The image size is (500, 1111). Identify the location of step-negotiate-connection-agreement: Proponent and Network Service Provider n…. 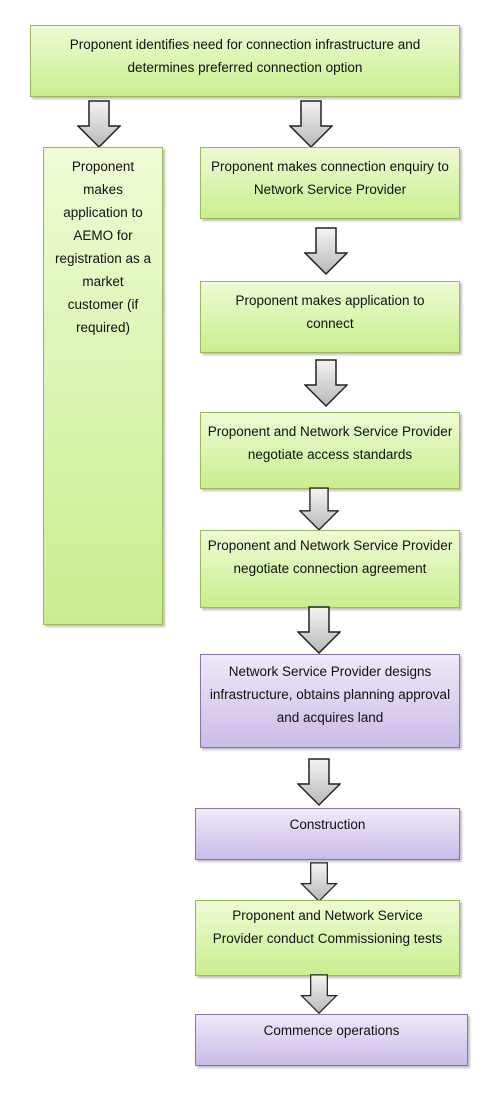
(330, 569).